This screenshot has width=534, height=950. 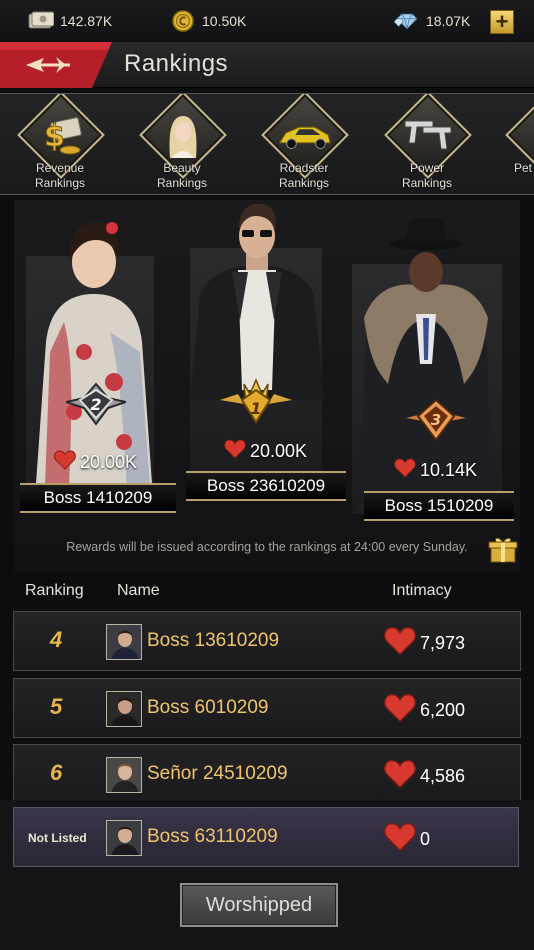 What do you see at coordinates (56, 772) in the screenshot?
I see `row-rank: 6` at bounding box center [56, 772].